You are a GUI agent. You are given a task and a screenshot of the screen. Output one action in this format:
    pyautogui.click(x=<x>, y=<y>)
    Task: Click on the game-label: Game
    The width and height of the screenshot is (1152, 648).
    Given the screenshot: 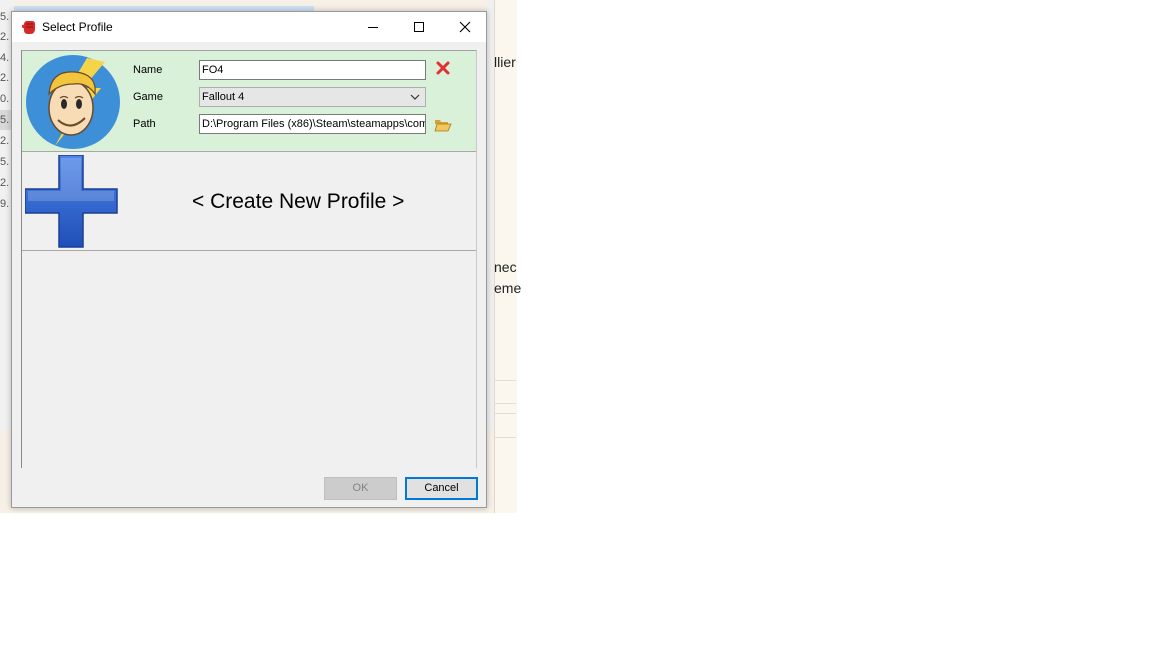 What is the action you would take?
    pyautogui.click(x=148, y=97)
    